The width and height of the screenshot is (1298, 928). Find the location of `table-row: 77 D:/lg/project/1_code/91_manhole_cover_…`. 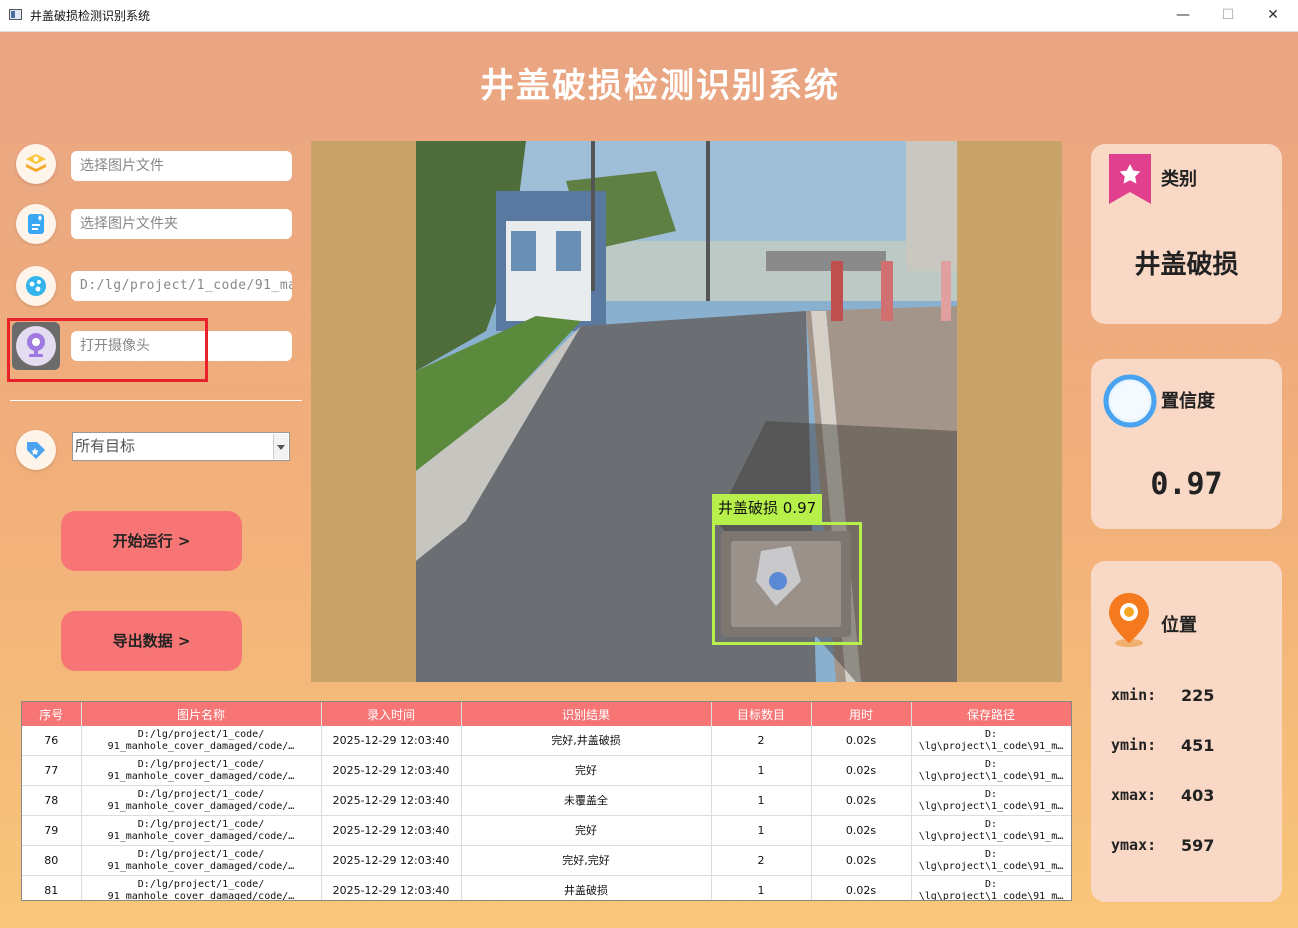

table-row: 77 D:/lg/project/1_code/91_manhole_cover_… is located at coordinates (546, 770).